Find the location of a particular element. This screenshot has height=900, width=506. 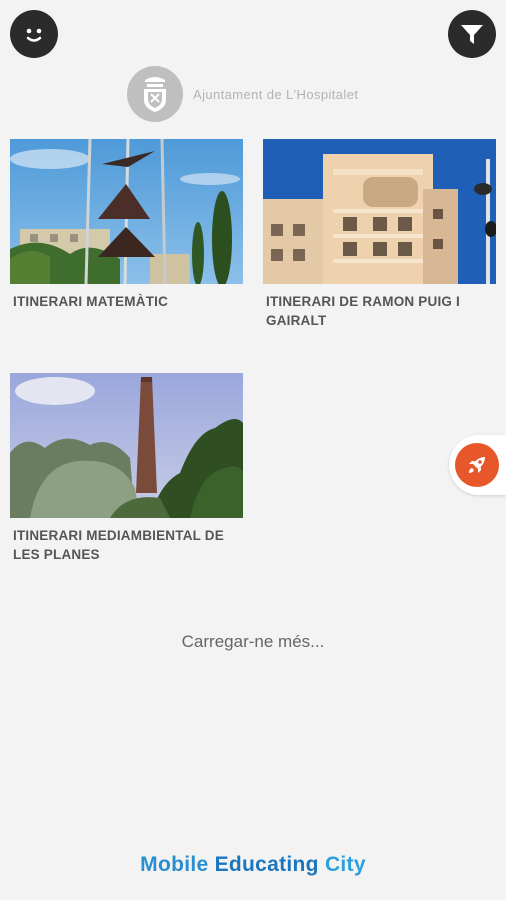

itinerary-card: ITINERARI MEDIAMBIENTAL DE LES PLANES is located at coordinates (126, 468).